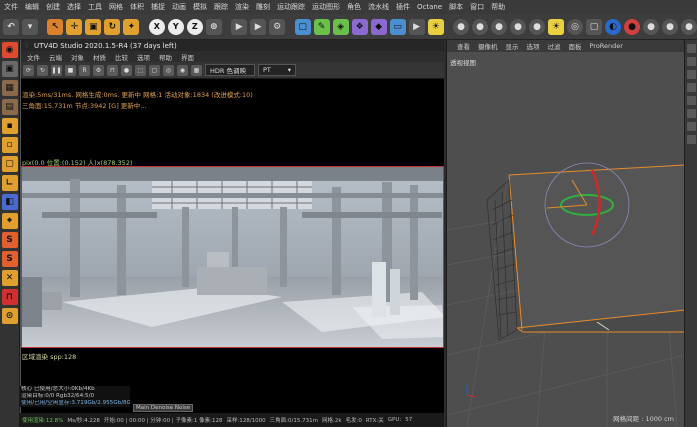 This screenshot has height=427, width=697. Describe the element at coordinates (239, 26) in the screenshot. I see `render-view-icon: ▶` at that location.